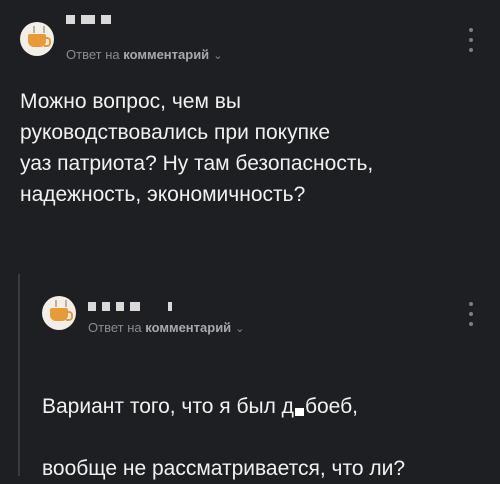 Image resolution: width=500 pixels, height=484 pixels. I want to click on reply-text-line1-before: Вариант того, что я был д, so click(168, 406).